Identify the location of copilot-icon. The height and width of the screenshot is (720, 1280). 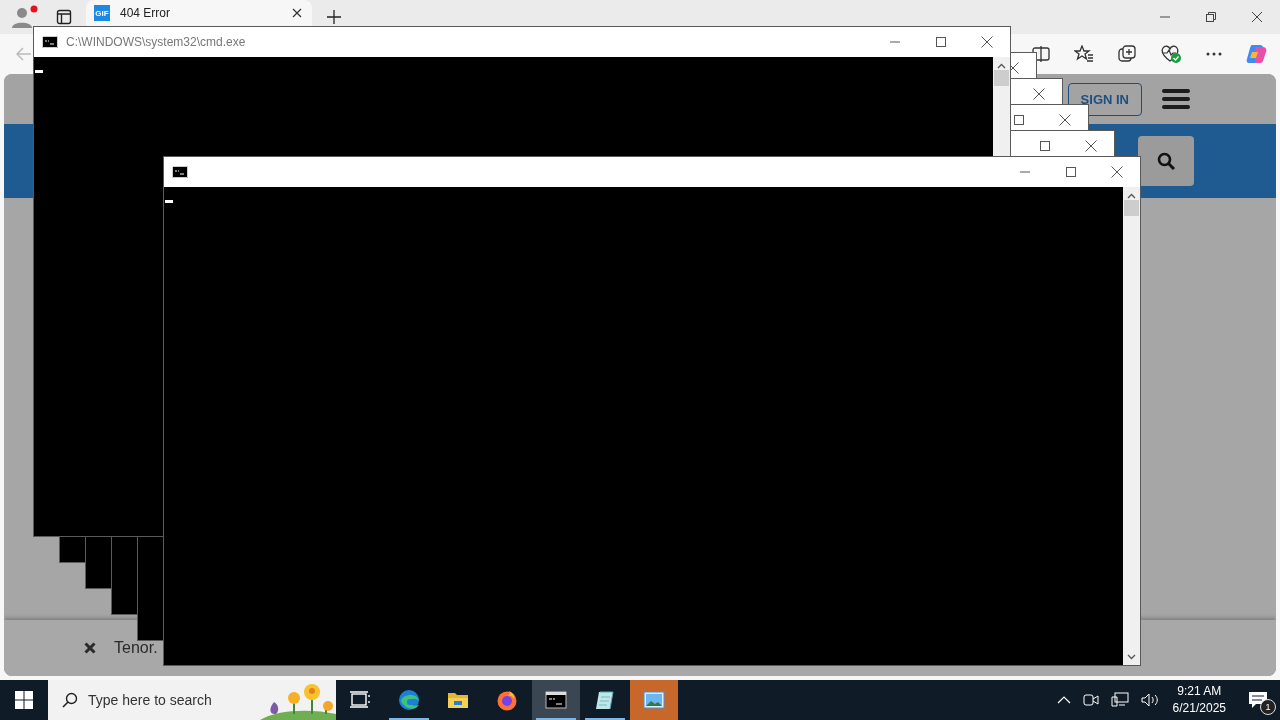
(1257, 54).